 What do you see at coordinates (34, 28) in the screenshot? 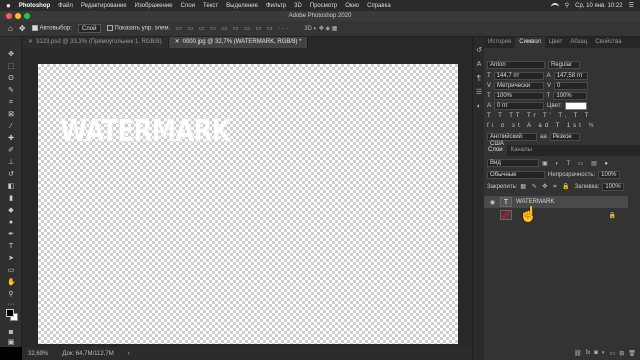
I see `autoselect-checkbox` at bounding box center [34, 28].